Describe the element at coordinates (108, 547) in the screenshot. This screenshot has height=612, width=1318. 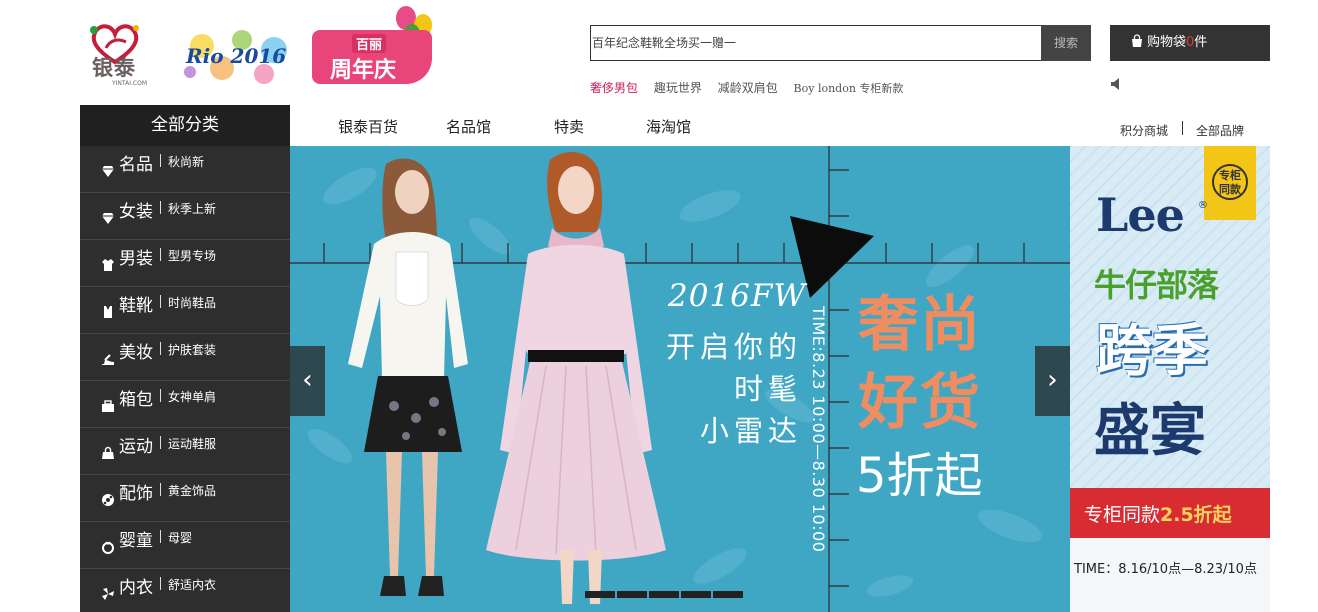
I see `ring-icon` at that location.